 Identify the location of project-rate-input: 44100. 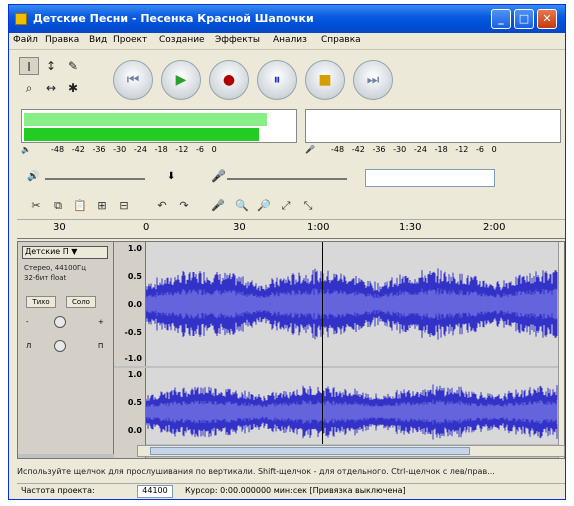
(155, 491).